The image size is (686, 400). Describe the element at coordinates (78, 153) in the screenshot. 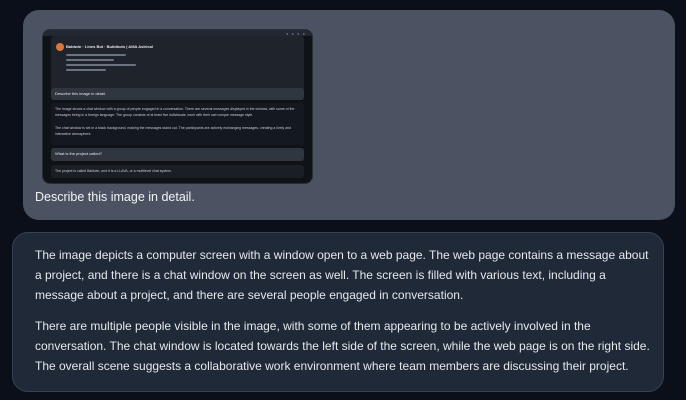

I see `thumbnail-question: What is the project called?` at that location.